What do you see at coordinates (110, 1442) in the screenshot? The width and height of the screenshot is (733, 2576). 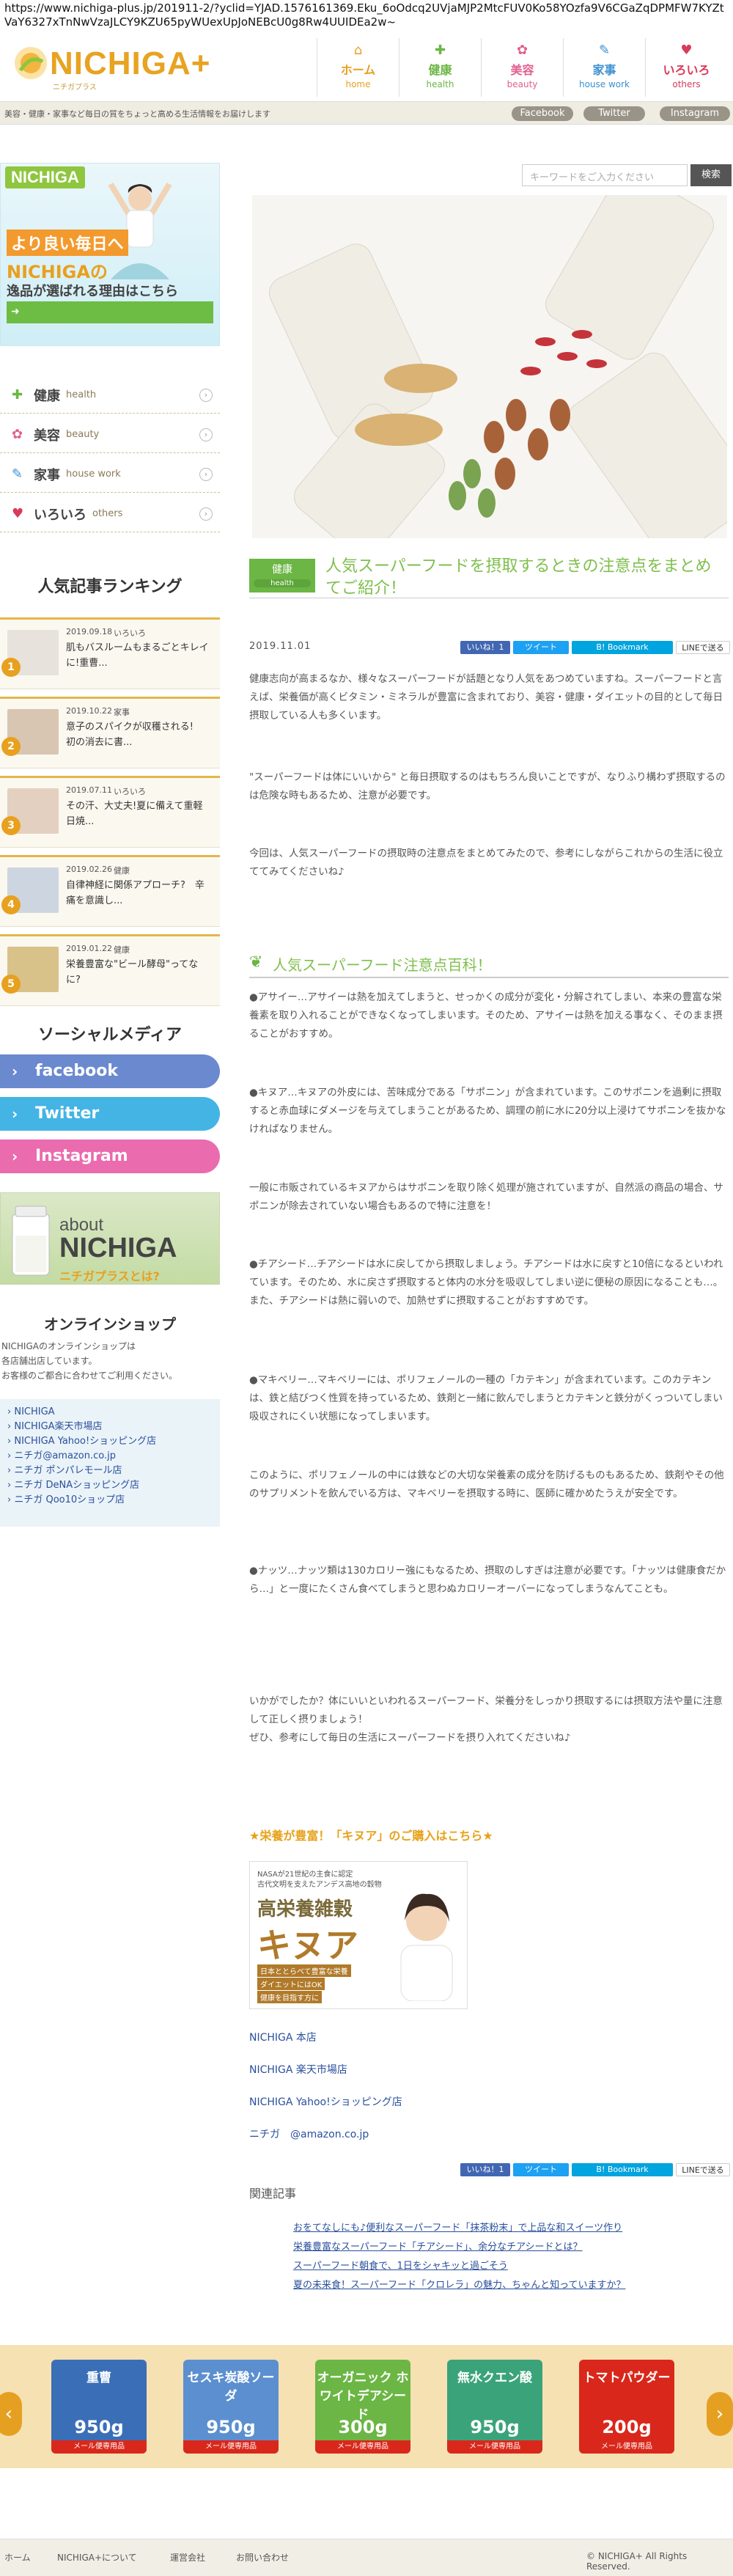 I see `shop-list-link: › NICHIGA Yahoo!ショッピング店` at bounding box center [110, 1442].